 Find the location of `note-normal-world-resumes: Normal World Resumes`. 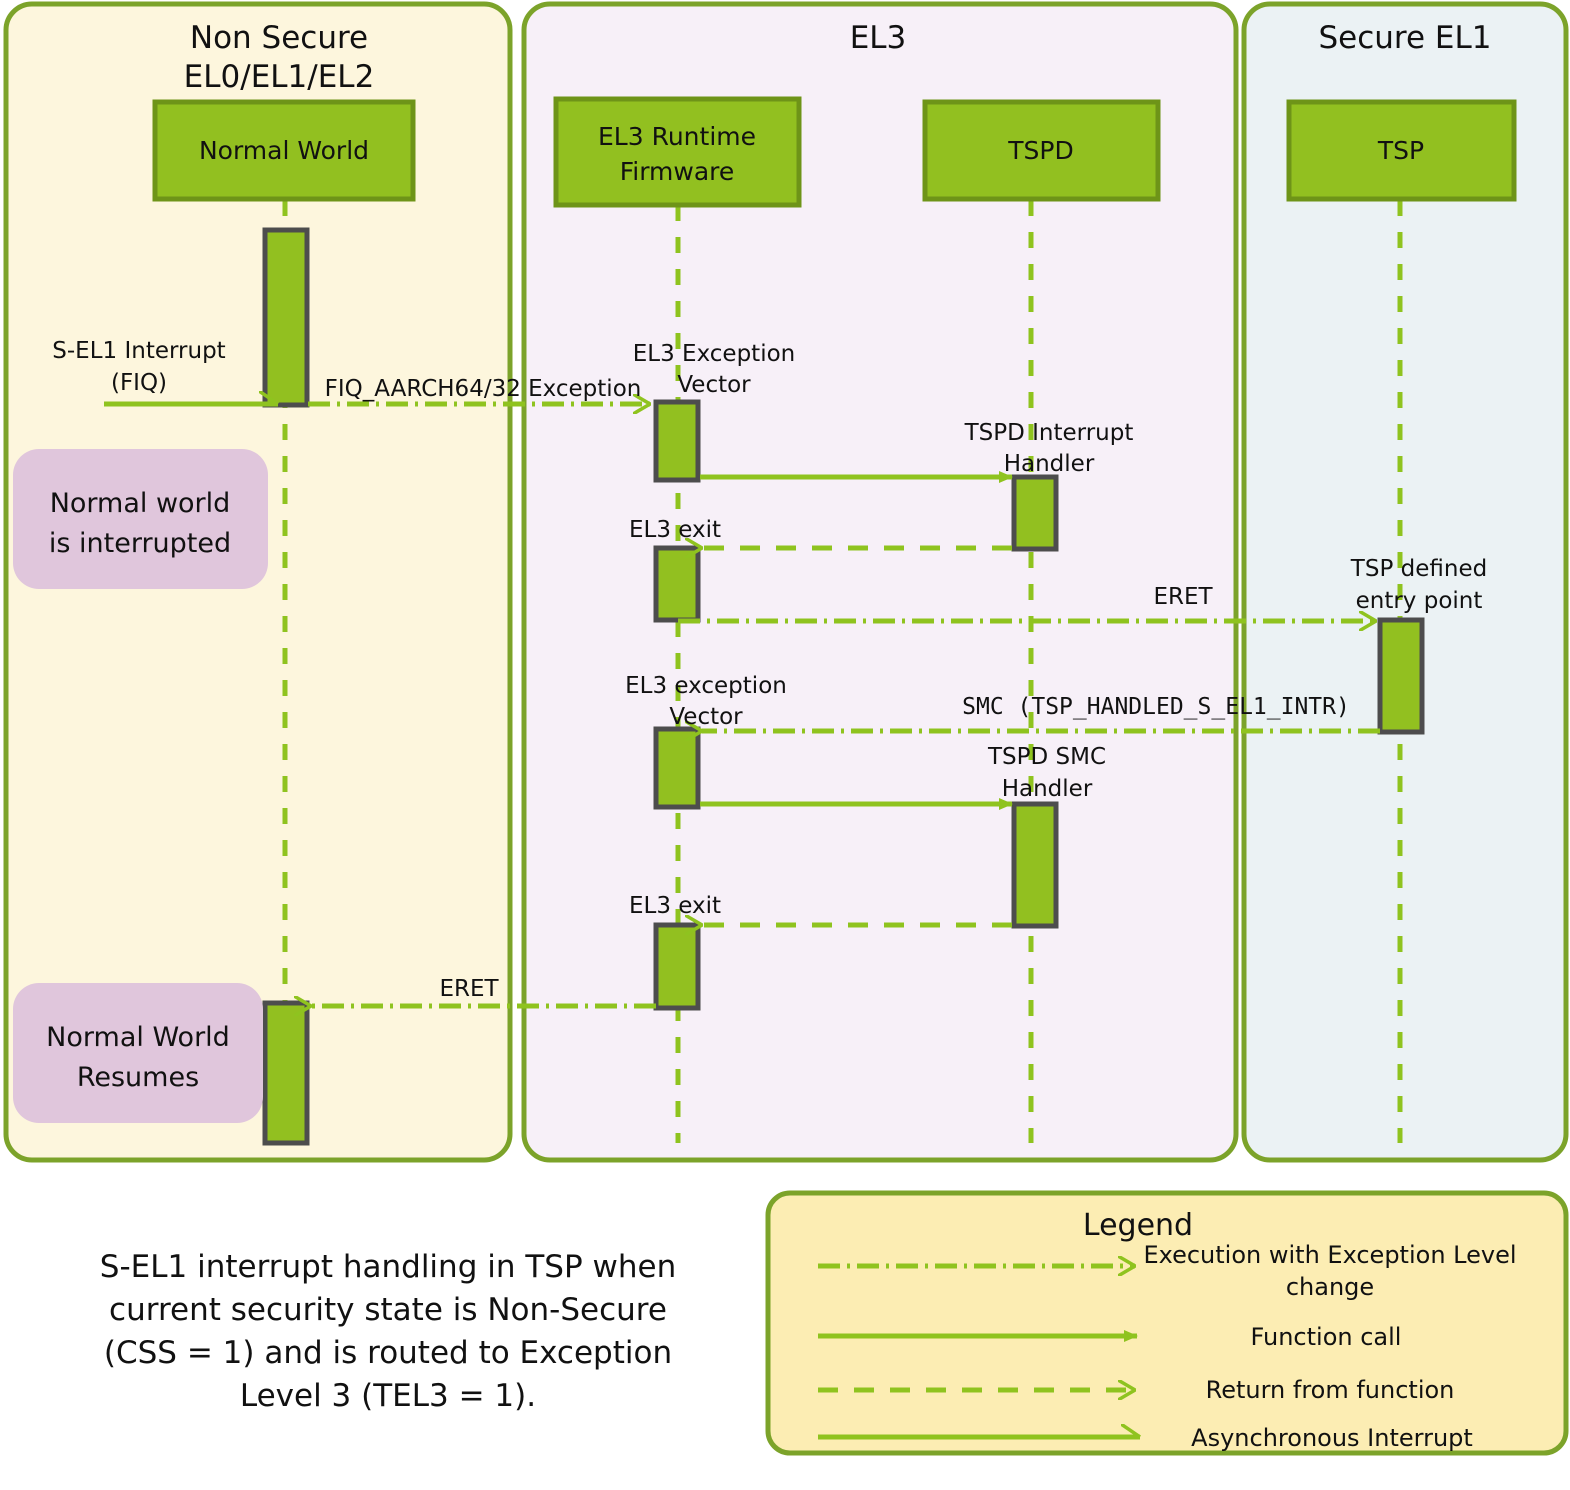

note-normal-world-resumes: Normal World Resumes is located at coordinates (138, 1053).